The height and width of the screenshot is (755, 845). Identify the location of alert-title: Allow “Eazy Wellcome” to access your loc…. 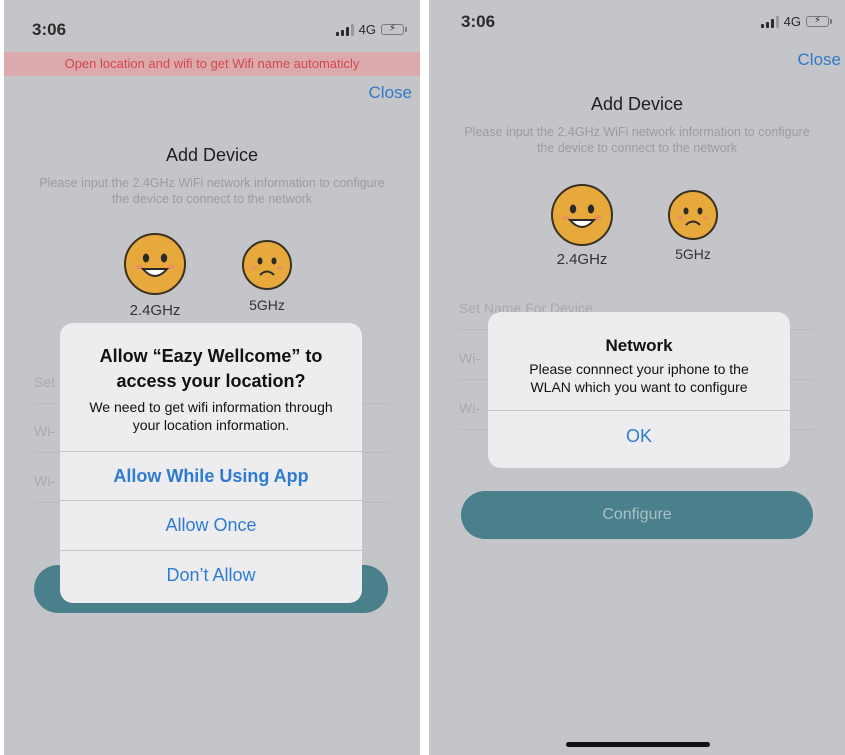
(211, 368).